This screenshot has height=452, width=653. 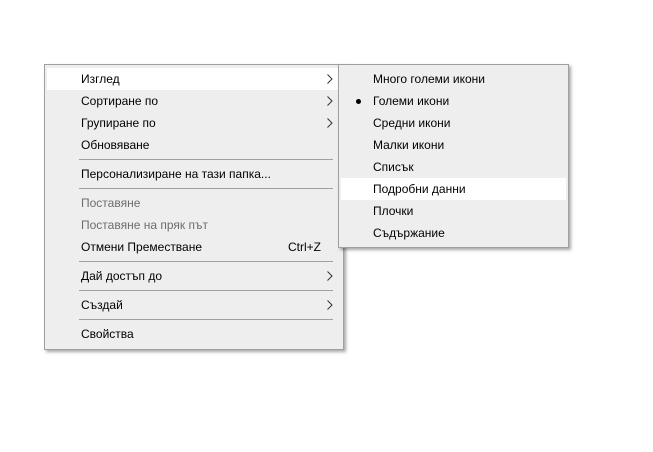 What do you see at coordinates (194, 123) in the screenshot?
I see `menu-item-group-by: Групиране по` at bounding box center [194, 123].